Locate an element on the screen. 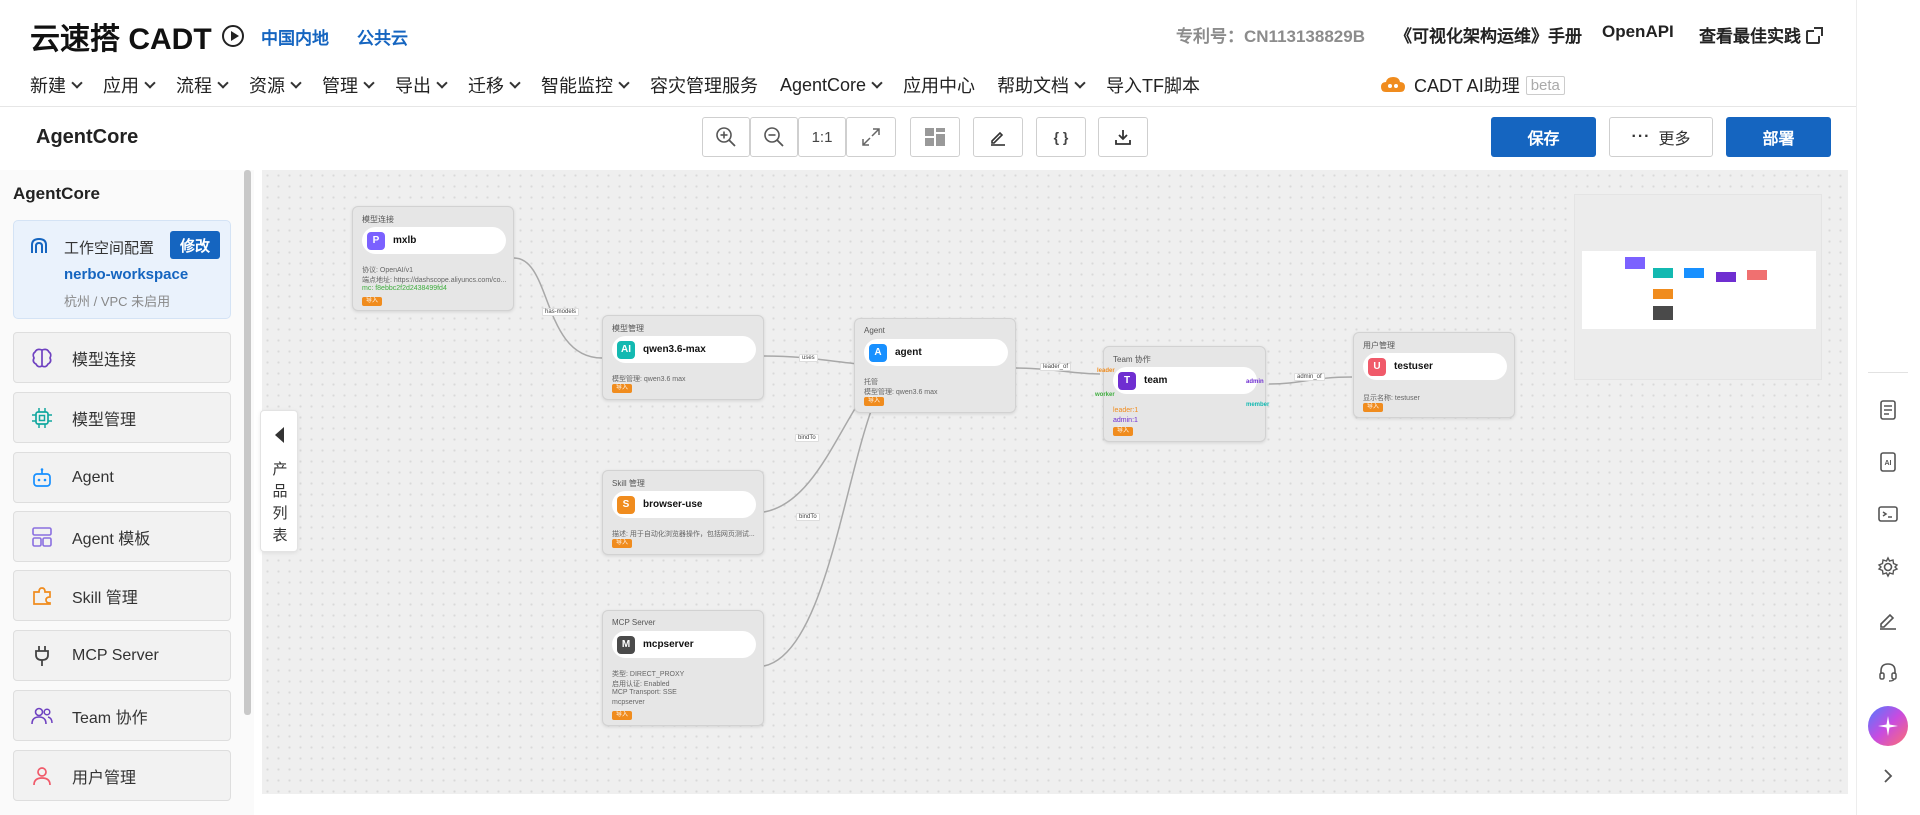  layout-button is located at coordinates (935, 137).